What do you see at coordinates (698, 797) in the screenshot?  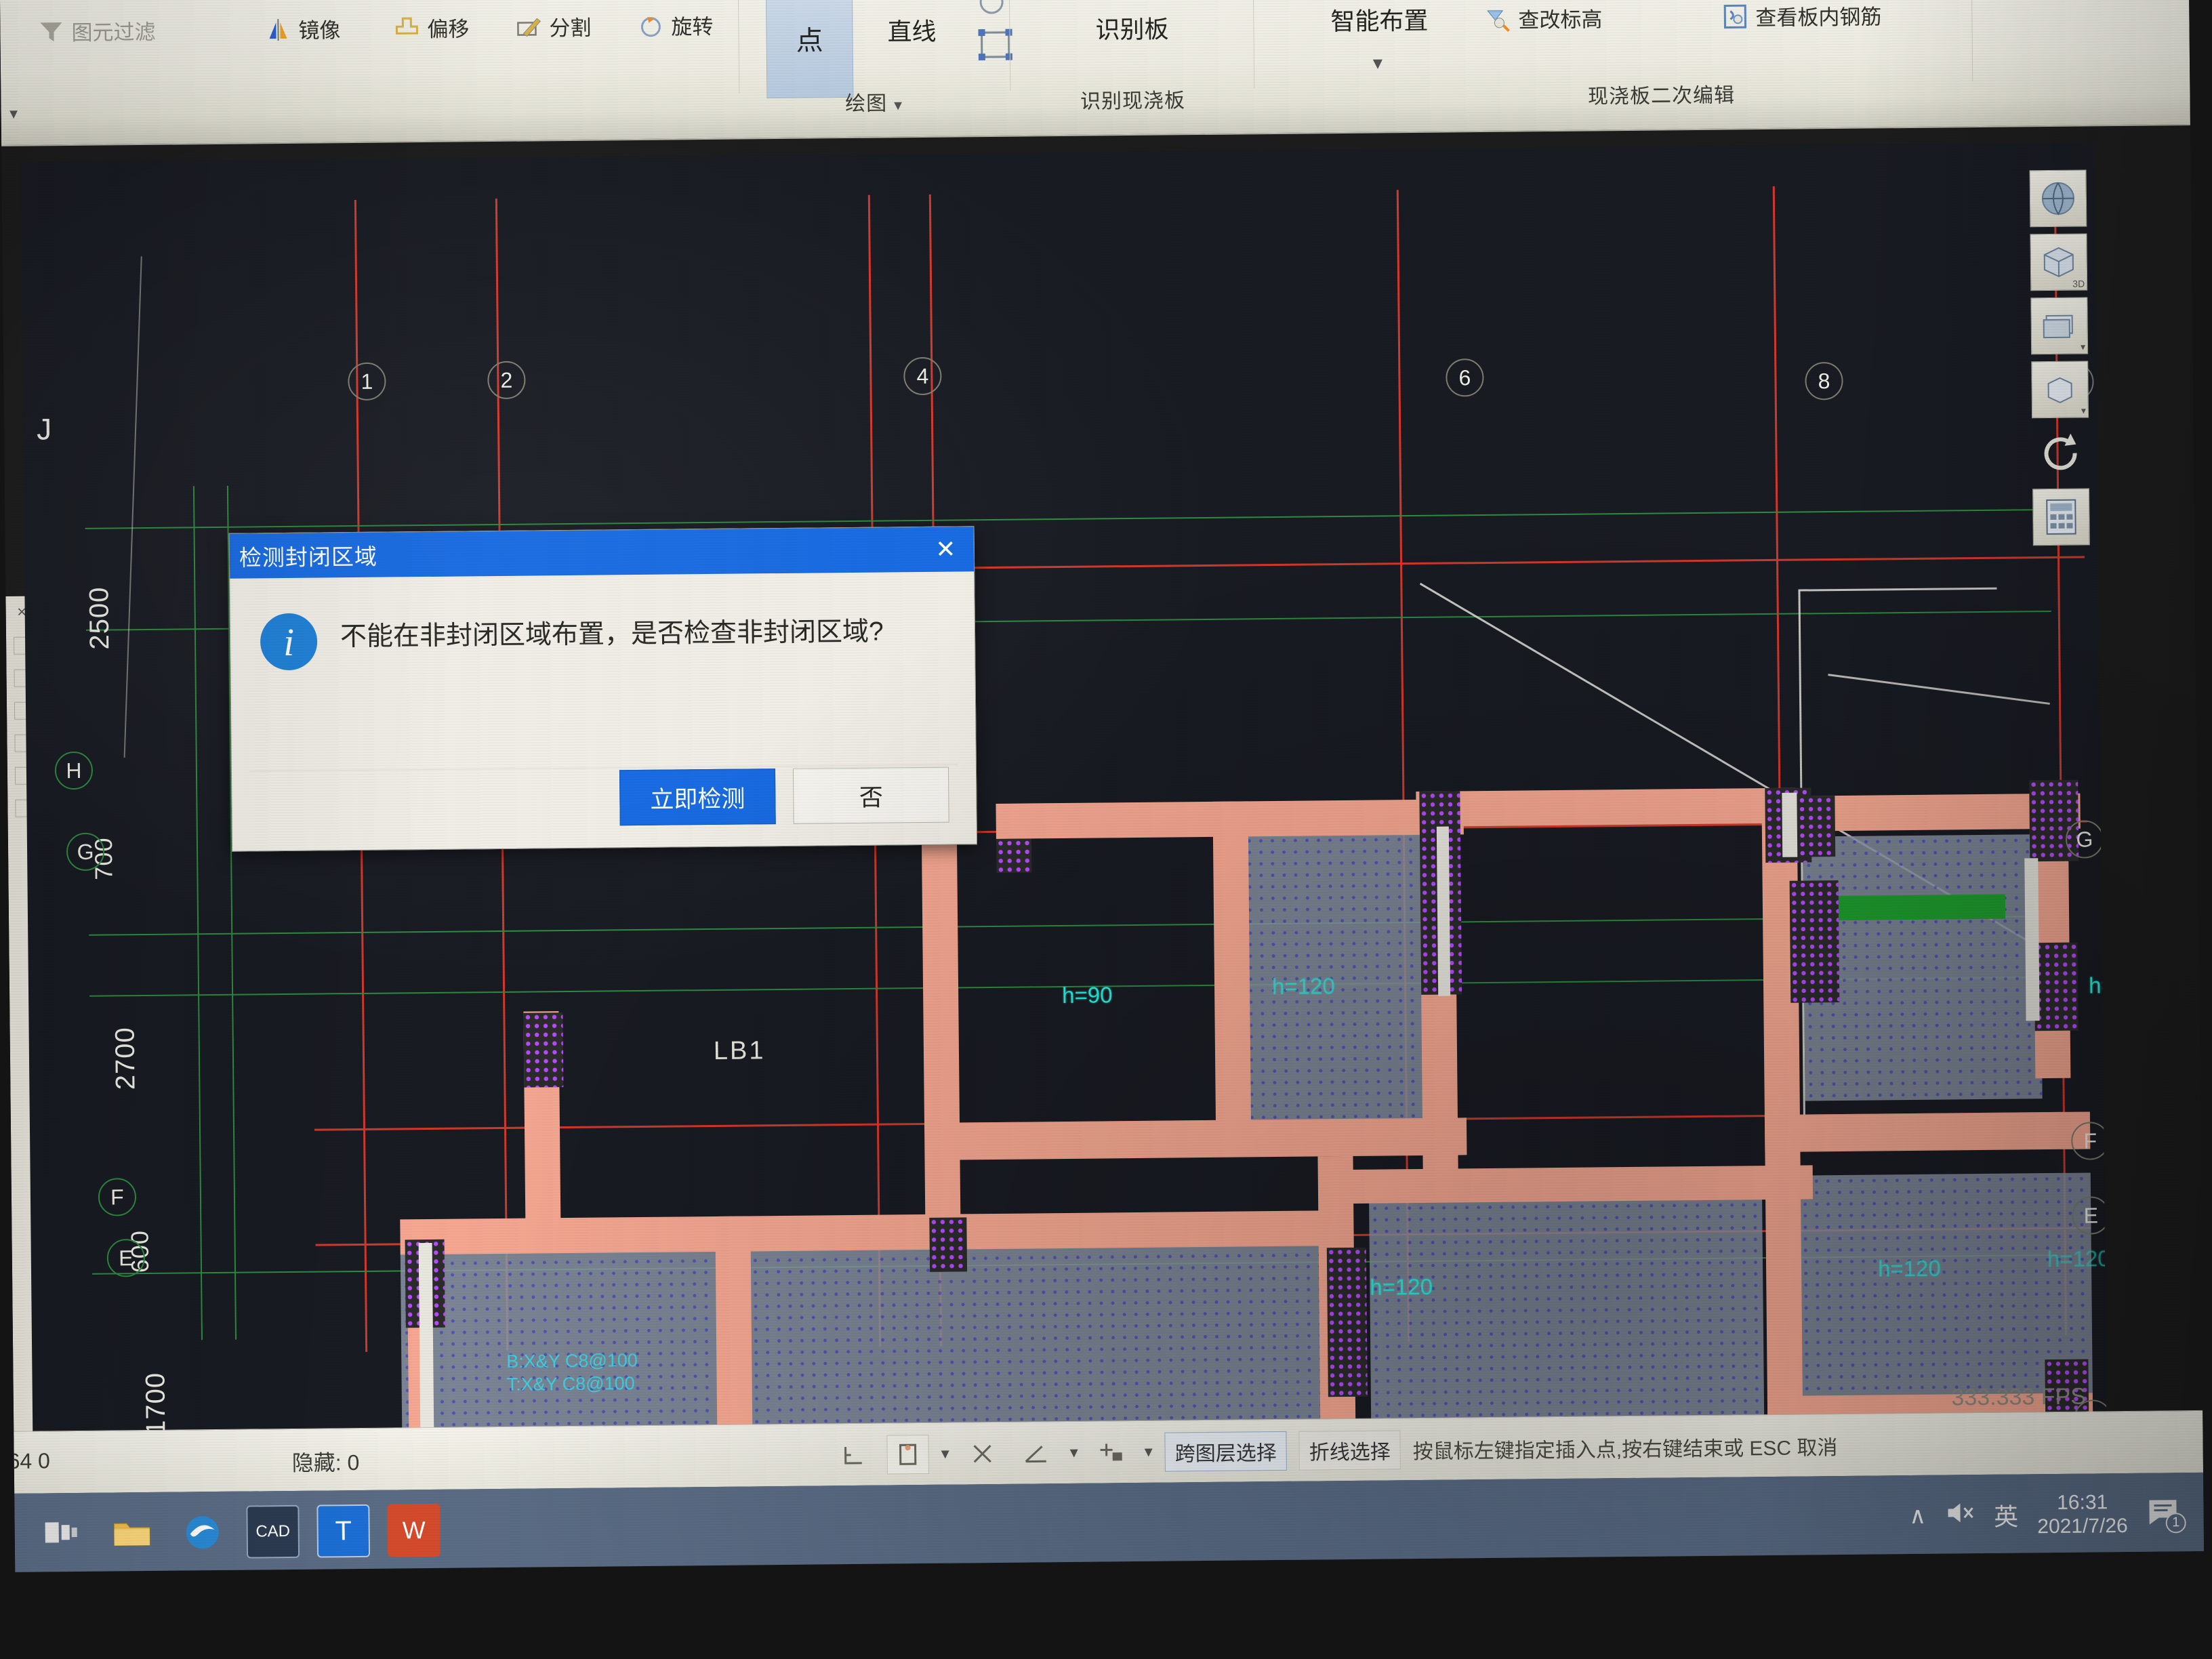 I see `detect-now-button: 立即检测` at bounding box center [698, 797].